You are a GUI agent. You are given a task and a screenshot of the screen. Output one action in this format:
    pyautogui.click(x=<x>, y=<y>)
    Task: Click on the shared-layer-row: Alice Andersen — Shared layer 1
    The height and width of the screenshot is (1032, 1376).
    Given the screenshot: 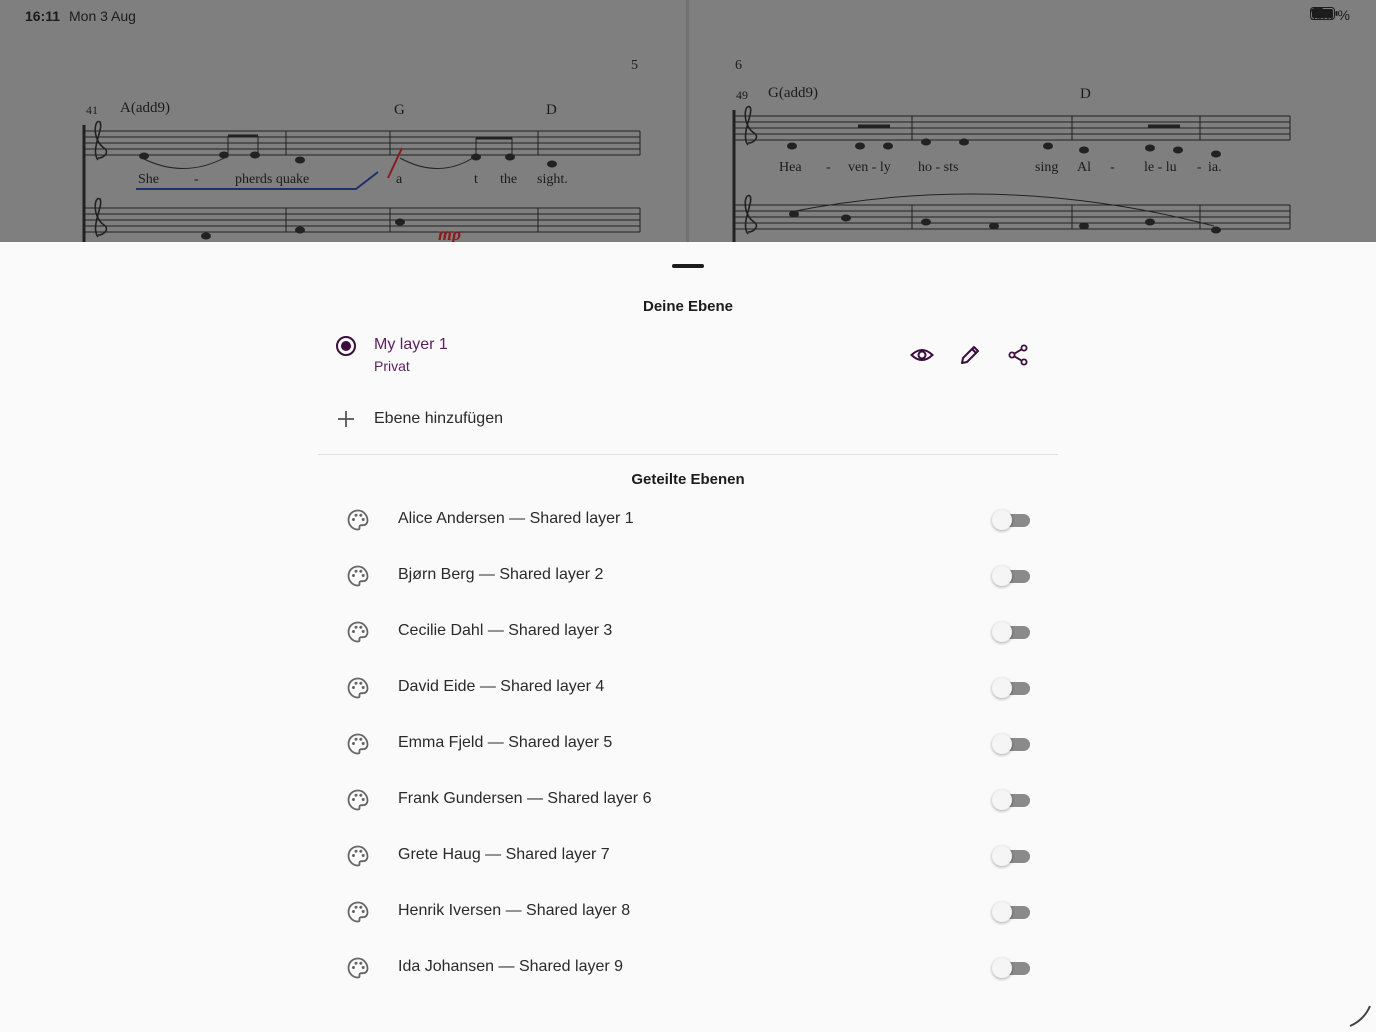 What is the action you would take?
    pyautogui.click(x=688, y=520)
    